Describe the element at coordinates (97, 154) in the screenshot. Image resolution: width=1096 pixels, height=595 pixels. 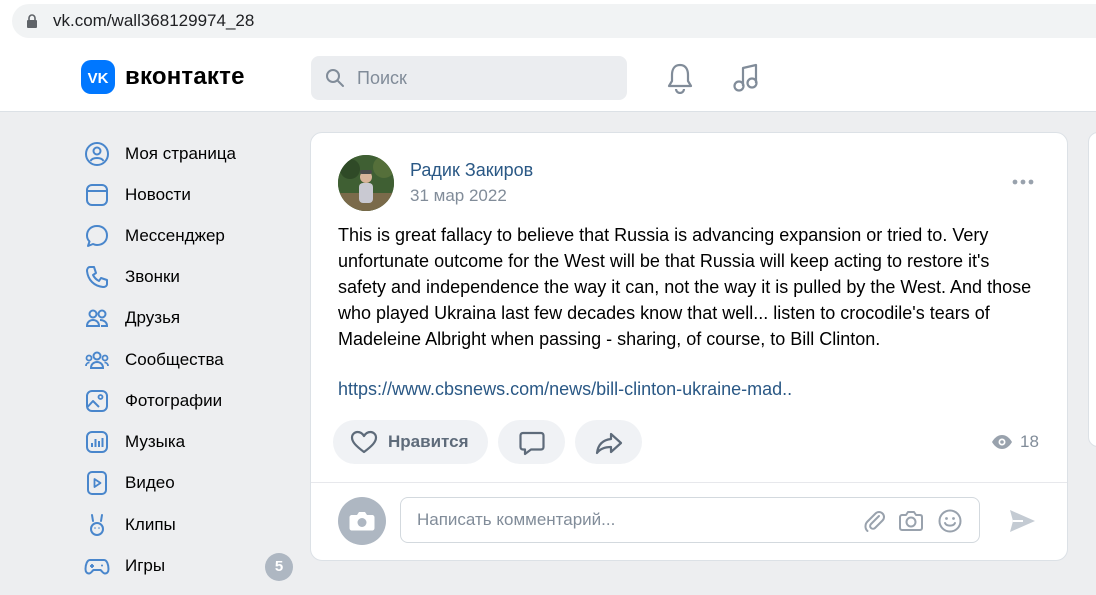
I see `profile-icon` at that location.